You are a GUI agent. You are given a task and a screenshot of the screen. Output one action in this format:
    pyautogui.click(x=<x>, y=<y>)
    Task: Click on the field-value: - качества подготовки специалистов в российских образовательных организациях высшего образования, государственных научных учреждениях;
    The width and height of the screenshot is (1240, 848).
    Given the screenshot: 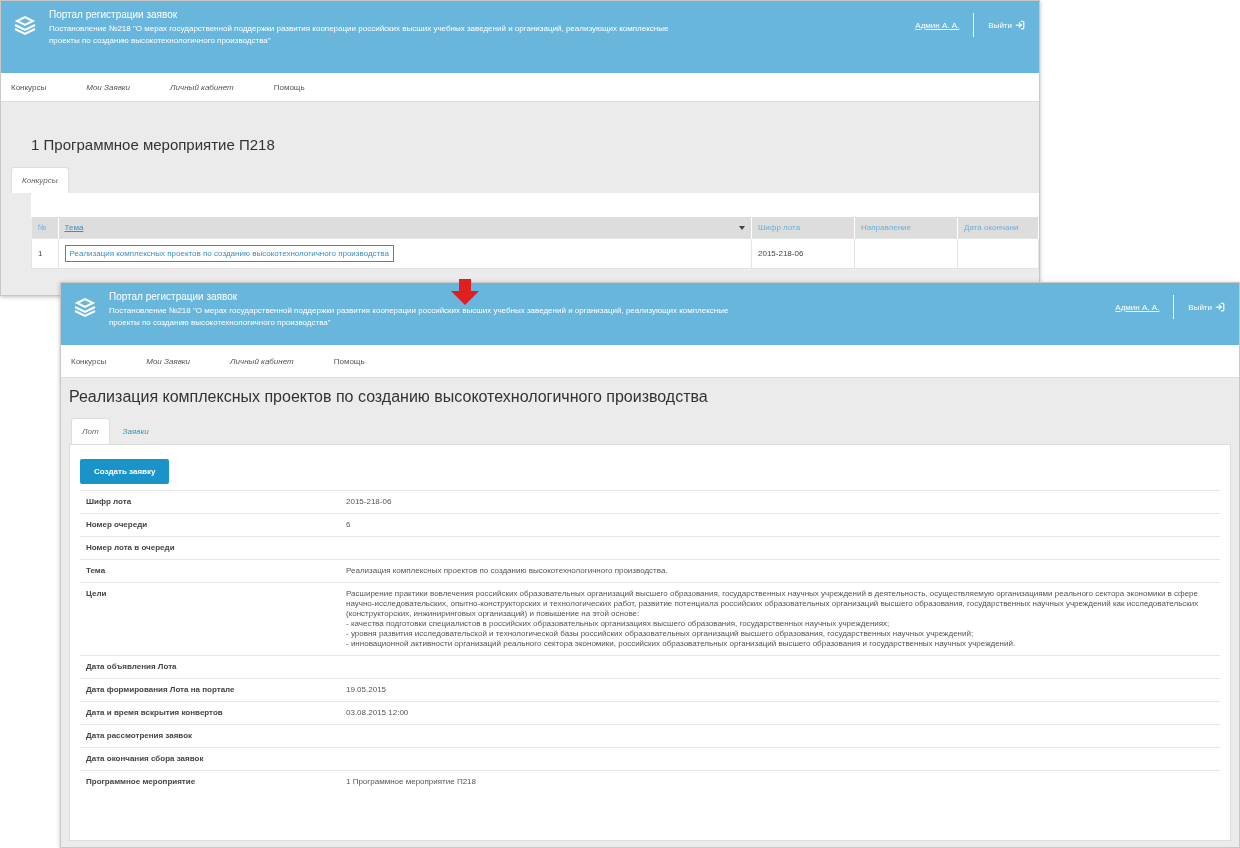 What is the action you would take?
    pyautogui.click(x=618, y=624)
    